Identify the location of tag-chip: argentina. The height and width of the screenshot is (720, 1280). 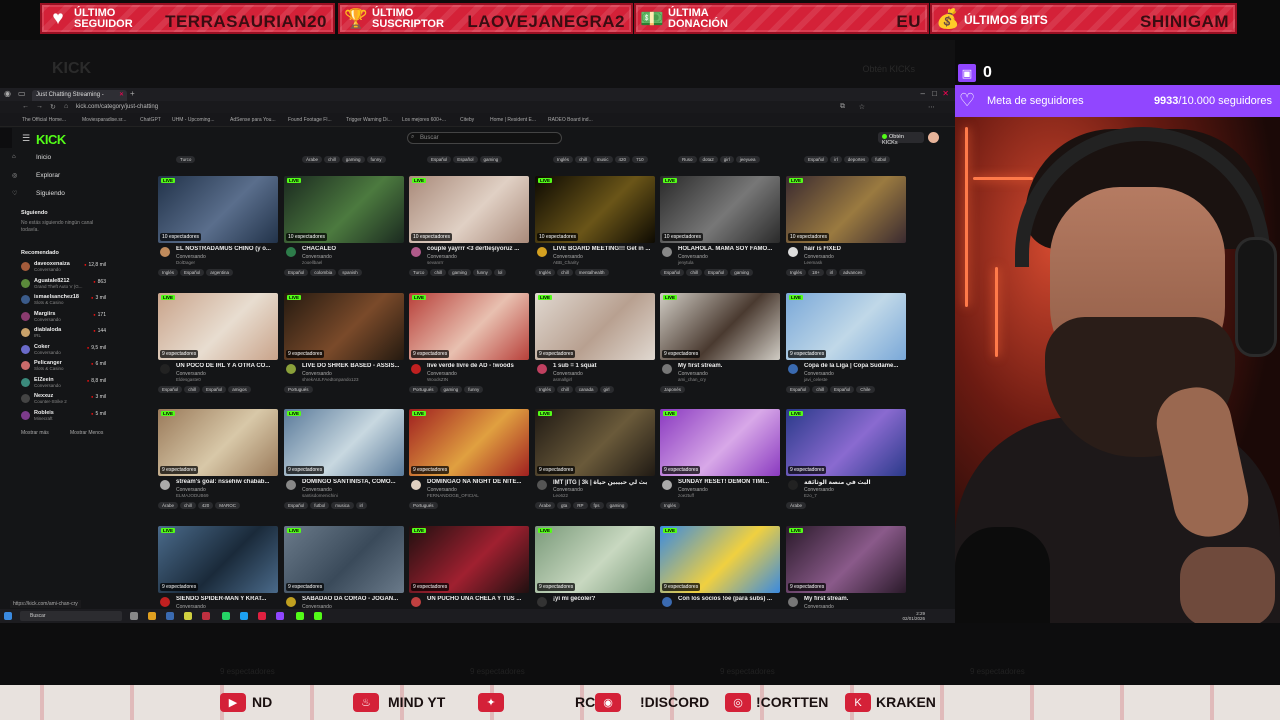
(220, 272).